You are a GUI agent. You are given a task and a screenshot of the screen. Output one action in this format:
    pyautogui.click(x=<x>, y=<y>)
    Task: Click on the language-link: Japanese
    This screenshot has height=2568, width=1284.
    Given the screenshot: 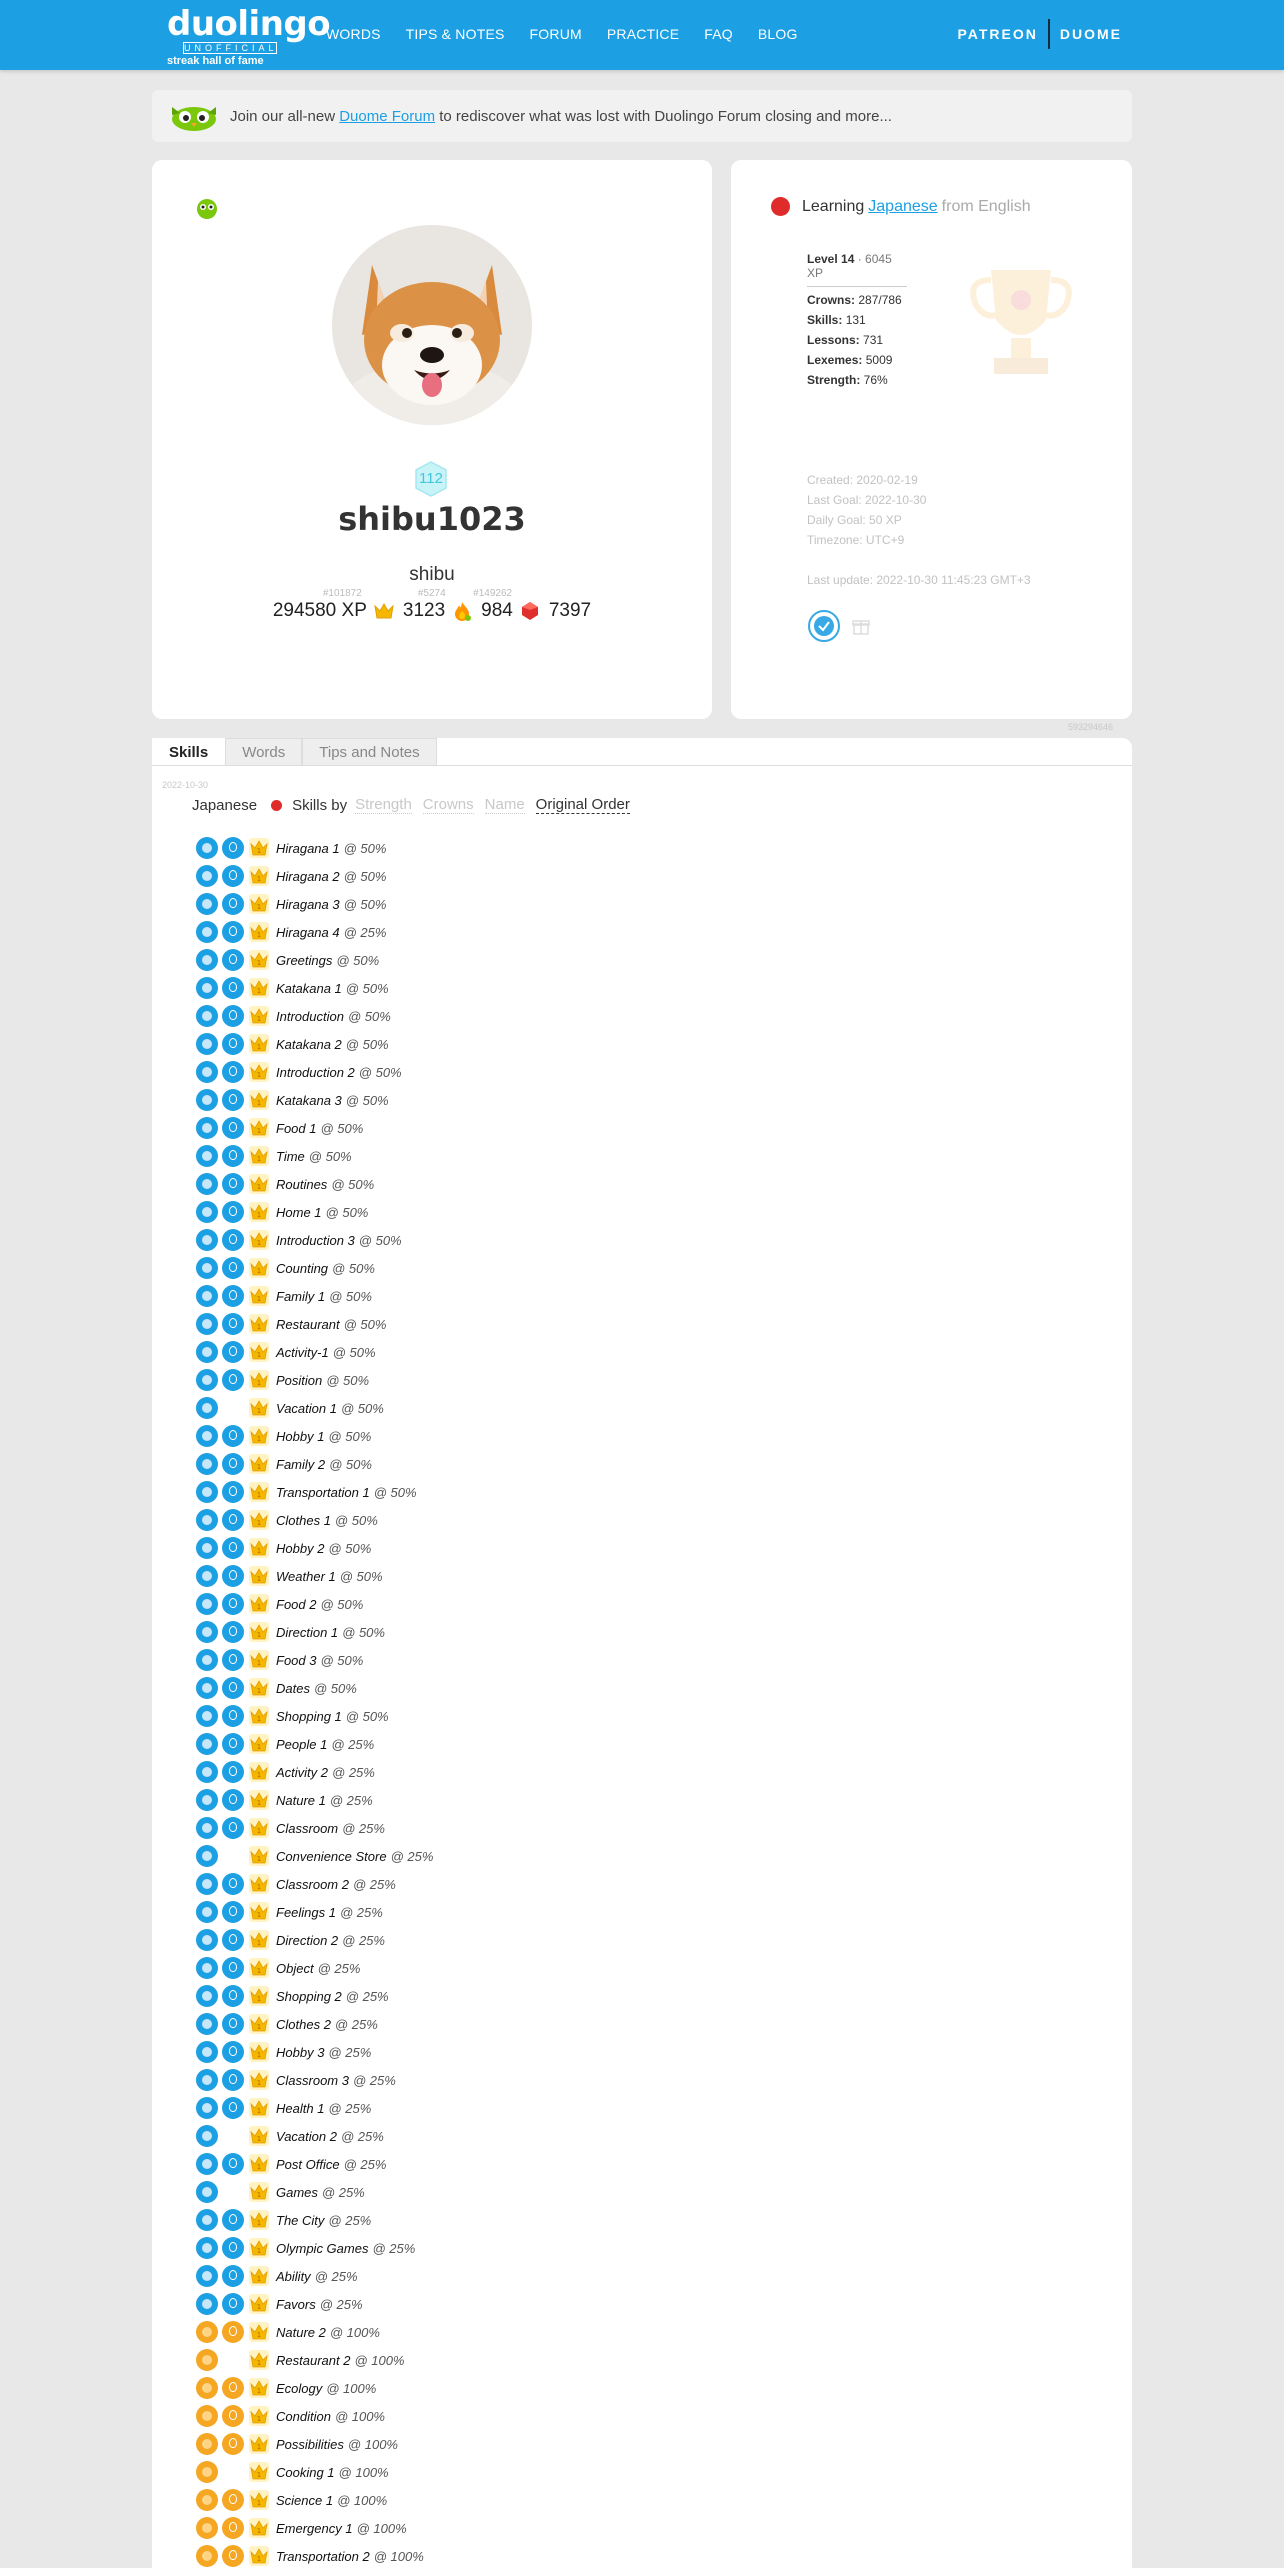 What is the action you would take?
    pyautogui.click(x=902, y=207)
    